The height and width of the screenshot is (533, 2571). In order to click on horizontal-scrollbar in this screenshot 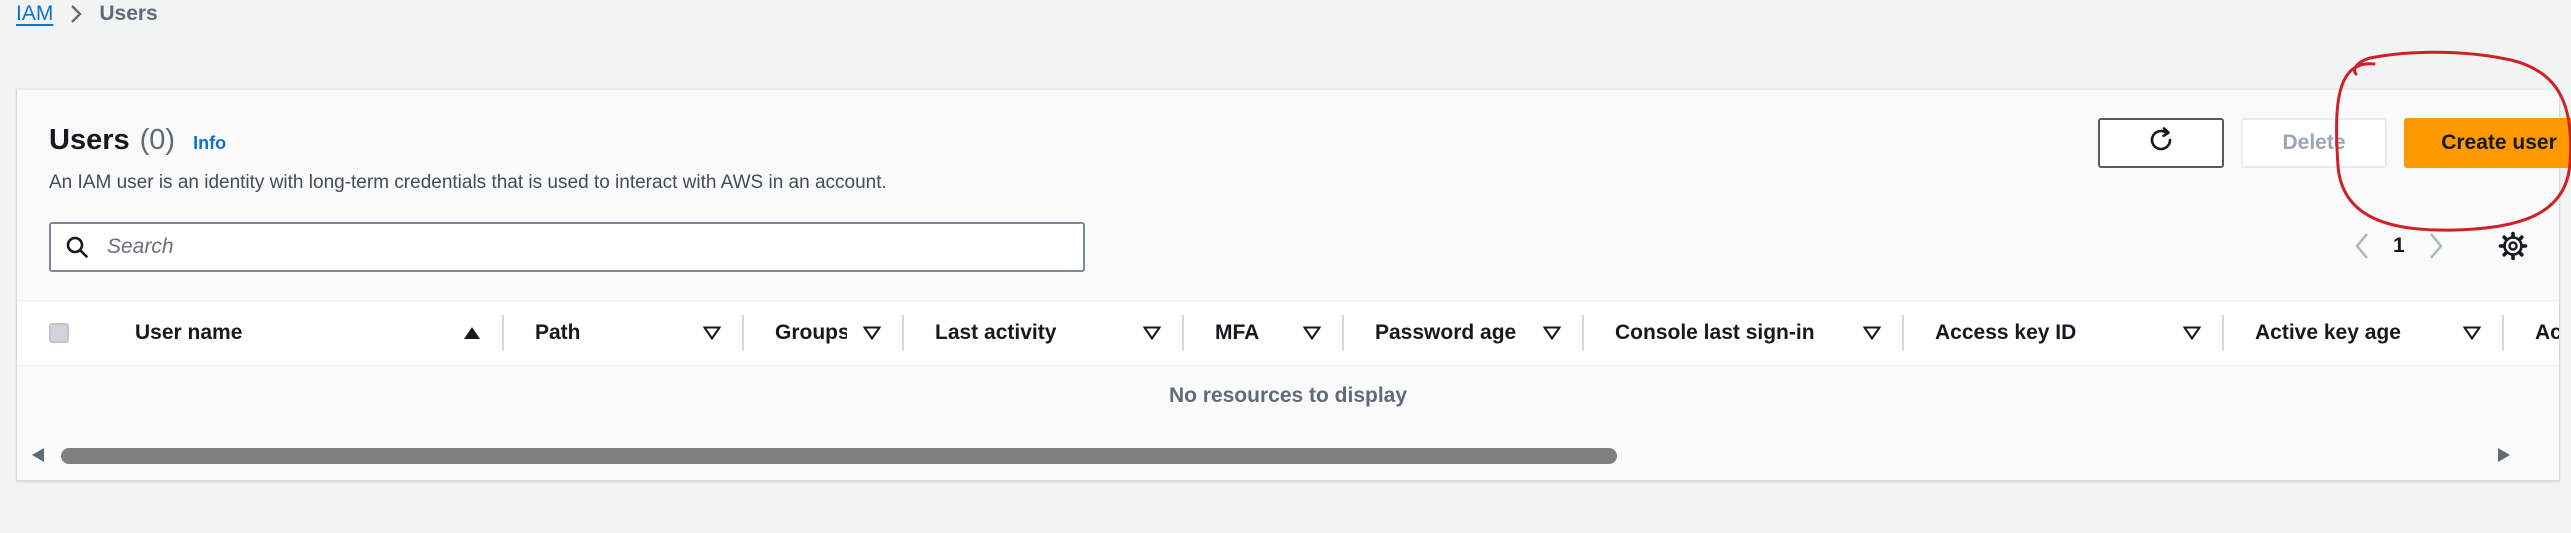, I will do `click(1288, 455)`.